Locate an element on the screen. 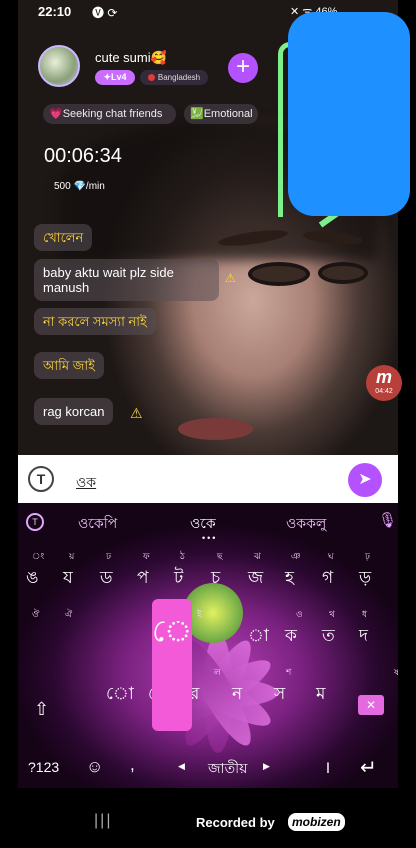 The image size is (416, 848). rate-amount: 500 is located at coordinates (62, 186).